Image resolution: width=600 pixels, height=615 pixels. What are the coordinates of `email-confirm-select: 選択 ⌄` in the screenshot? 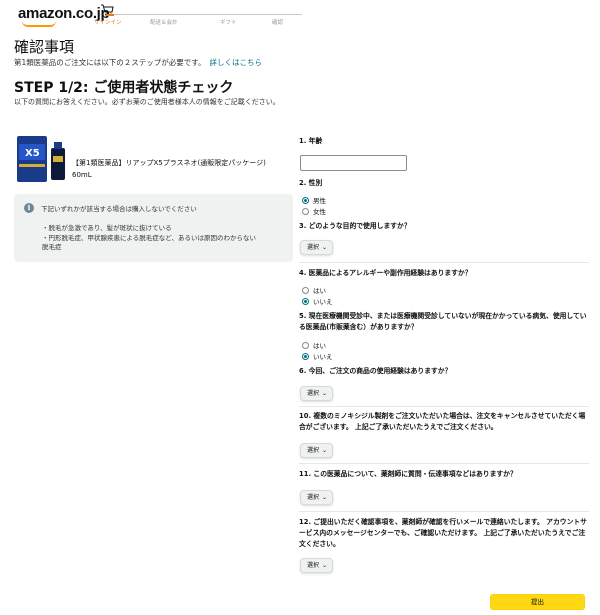 It's located at (316, 565).